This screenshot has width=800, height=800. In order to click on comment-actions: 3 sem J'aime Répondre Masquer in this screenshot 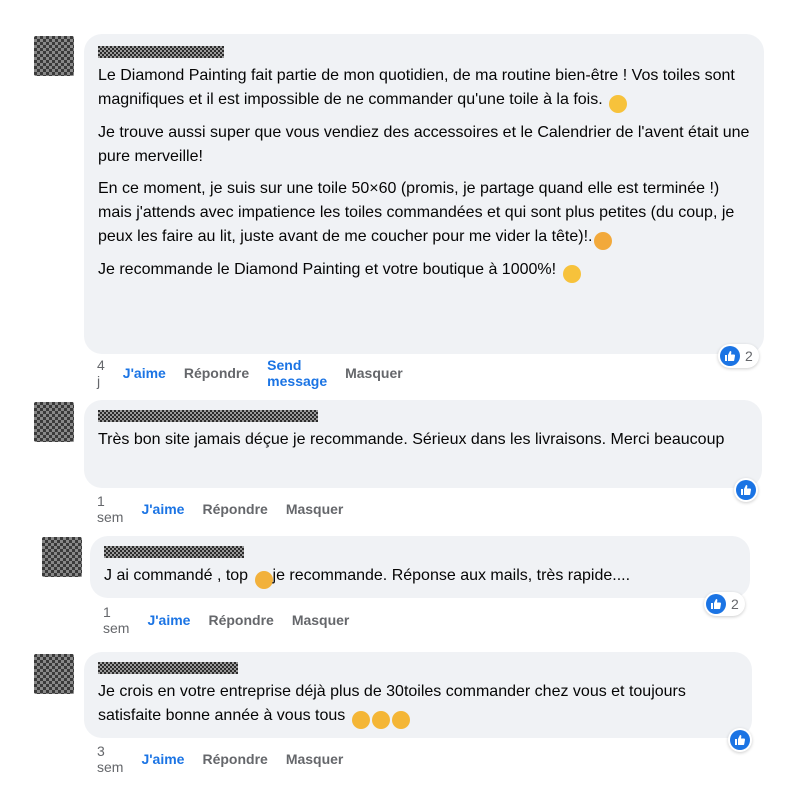, I will do `click(220, 759)`.